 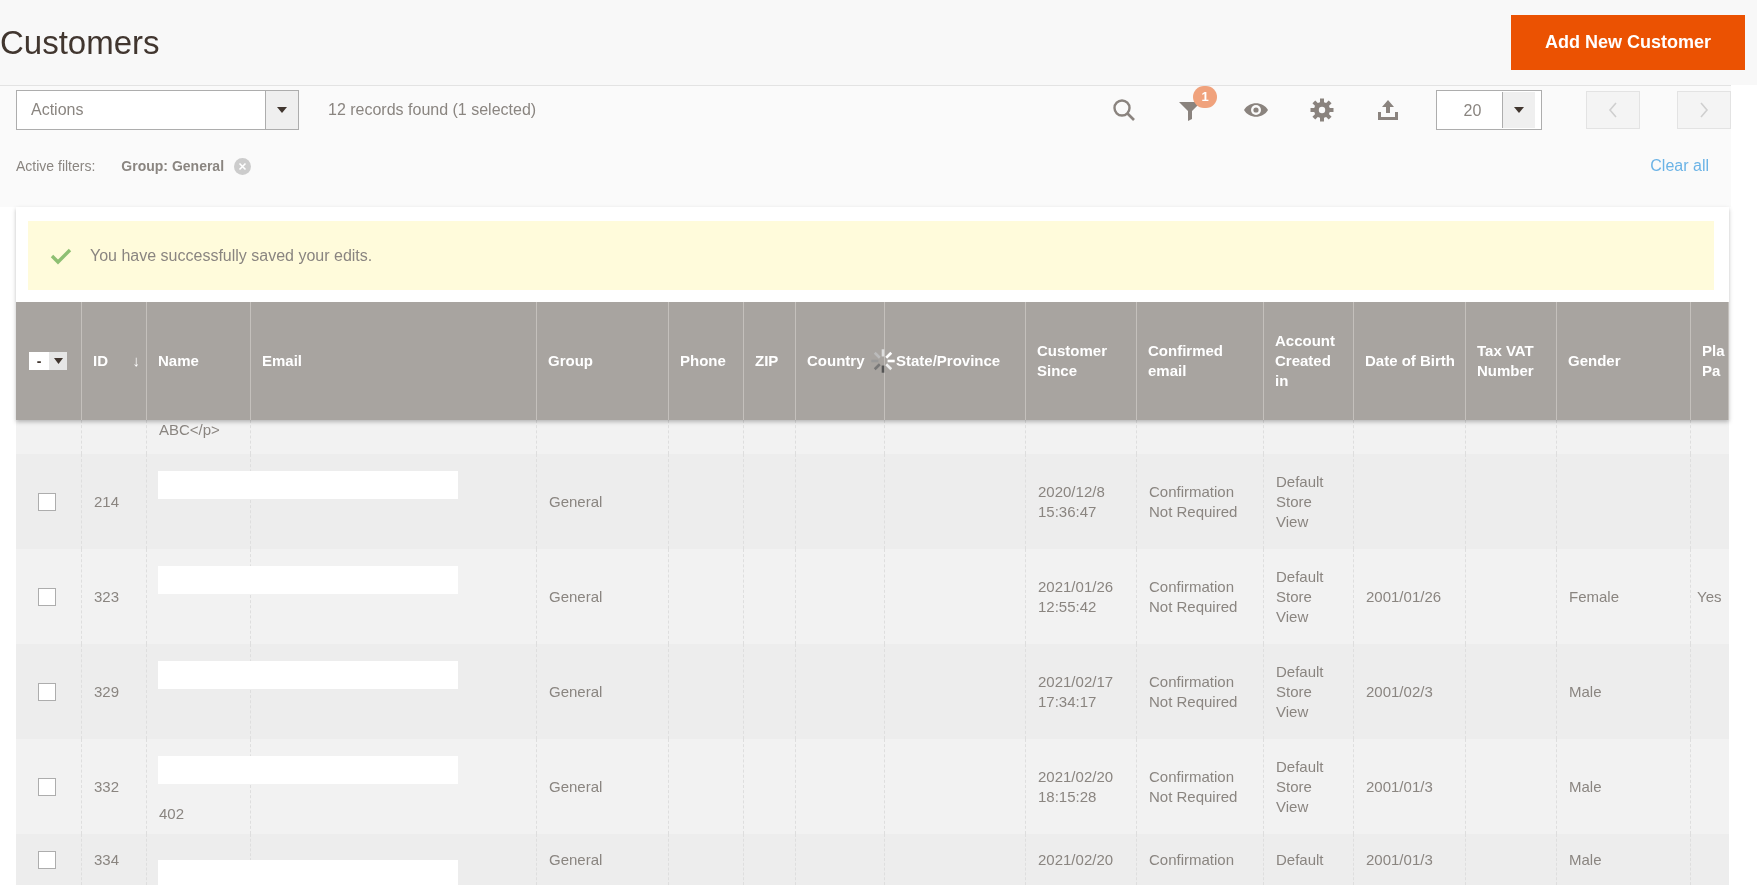 What do you see at coordinates (1388, 110) in the screenshot?
I see `upload-icon` at bounding box center [1388, 110].